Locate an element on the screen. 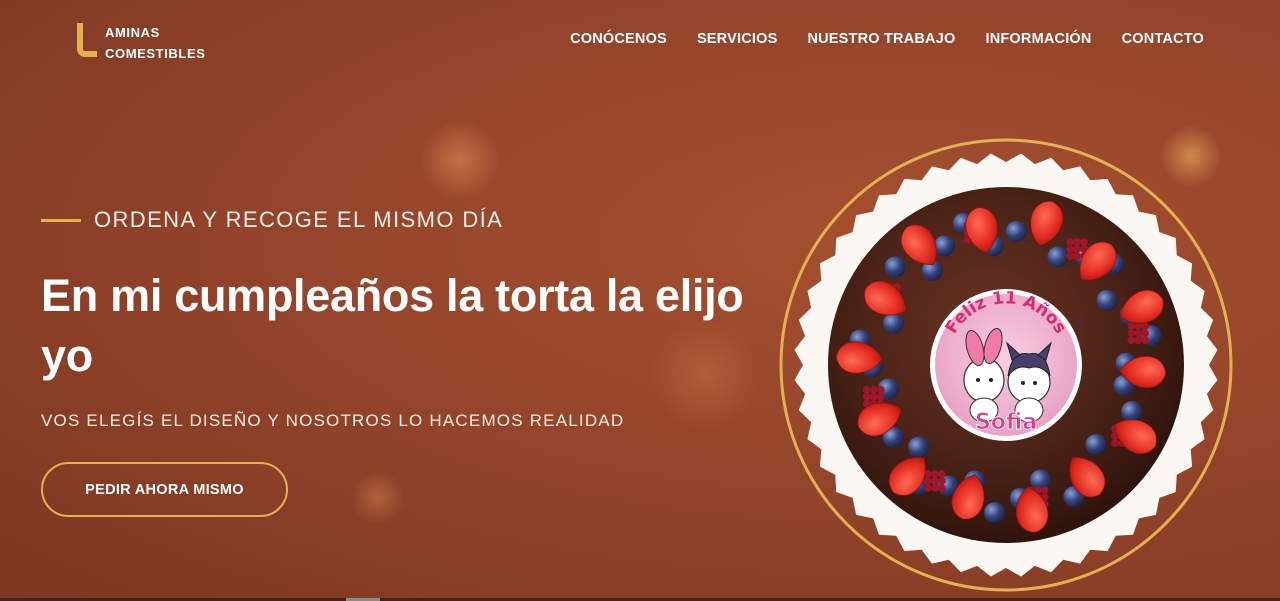  order-now-button: PEDIR AHORA MISMO is located at coordinates (164, 489).